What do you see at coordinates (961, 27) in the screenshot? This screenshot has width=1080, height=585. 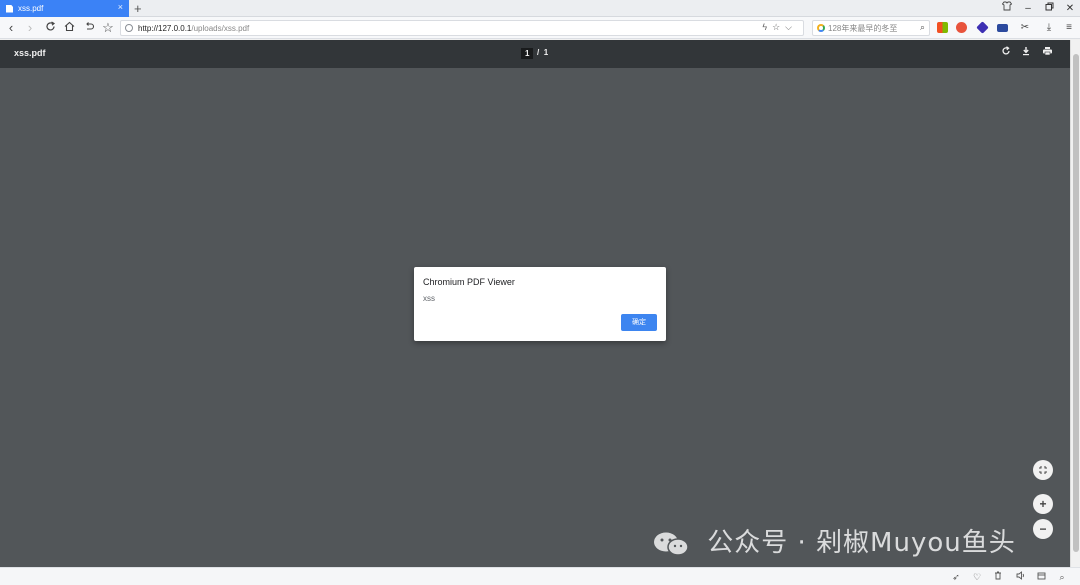 I see `extension-icon` at bounding box center [961, 27].